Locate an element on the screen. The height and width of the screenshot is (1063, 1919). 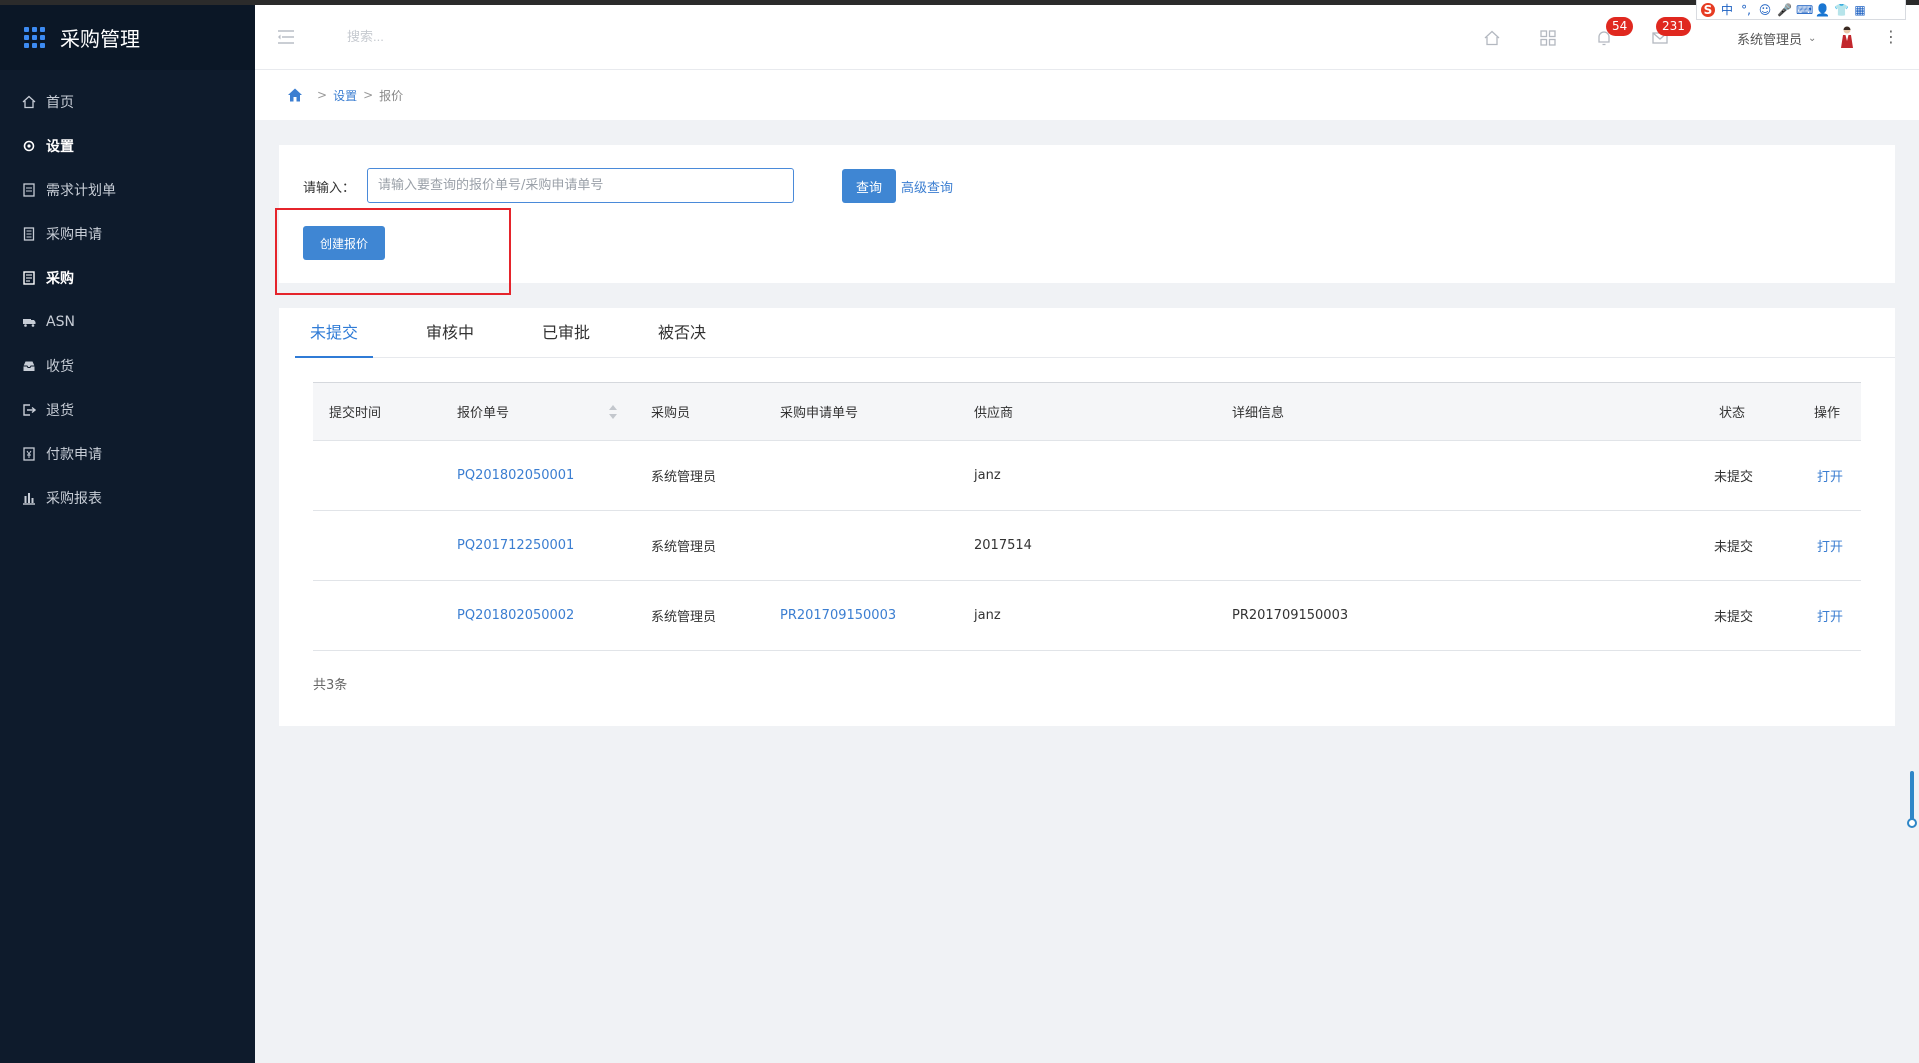
table-row: PQ201712250001 系统管理员 2017514 未提交 打开 is located at coordinates (1087, 546).